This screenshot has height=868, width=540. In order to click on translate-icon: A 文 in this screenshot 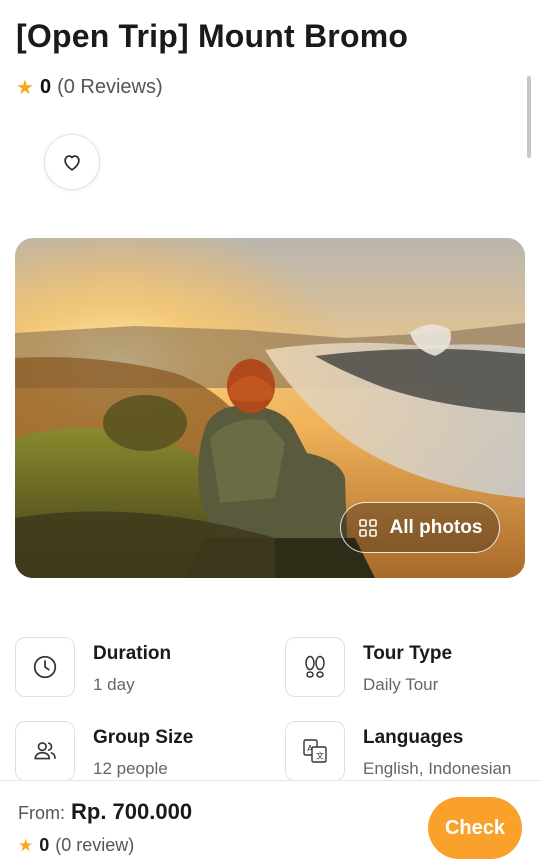, I will do `click(315, 751)`.